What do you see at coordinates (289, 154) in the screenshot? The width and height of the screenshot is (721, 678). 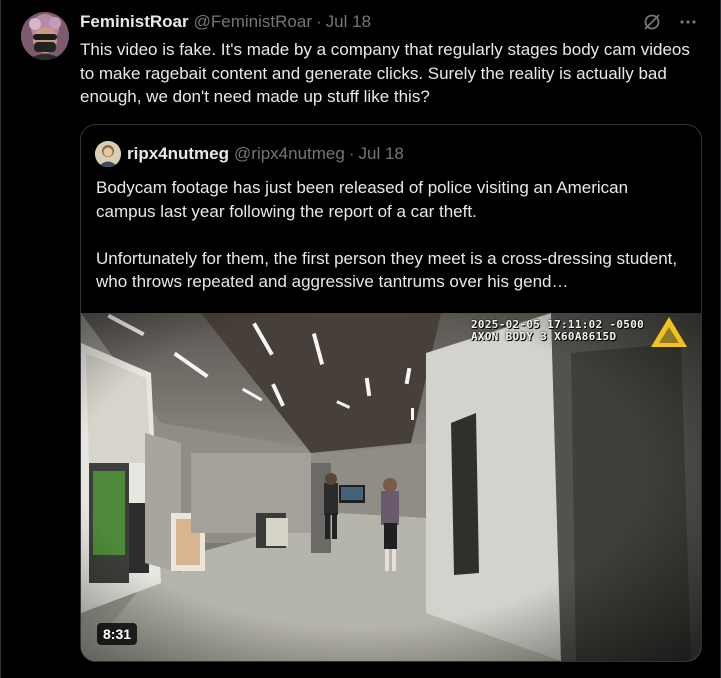 I see `quoted-author-handle: @ripx4nutmeg` at bounding box center [289, 154].